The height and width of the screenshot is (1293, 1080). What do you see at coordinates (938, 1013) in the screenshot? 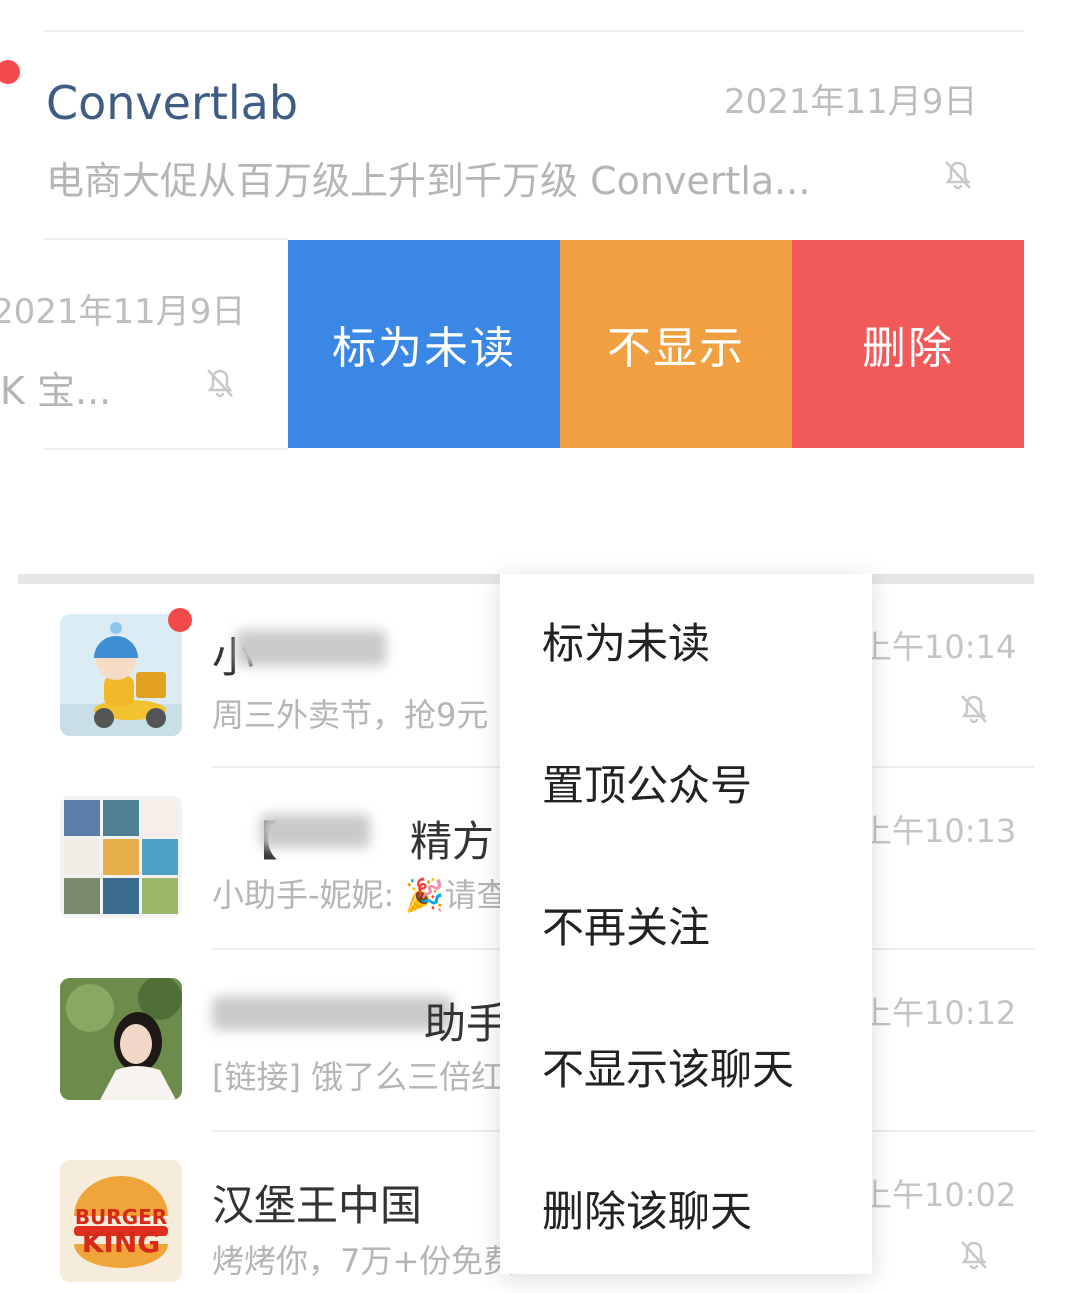
I see `chat-time: 上午10:12` at bounding box center [938, 1013].